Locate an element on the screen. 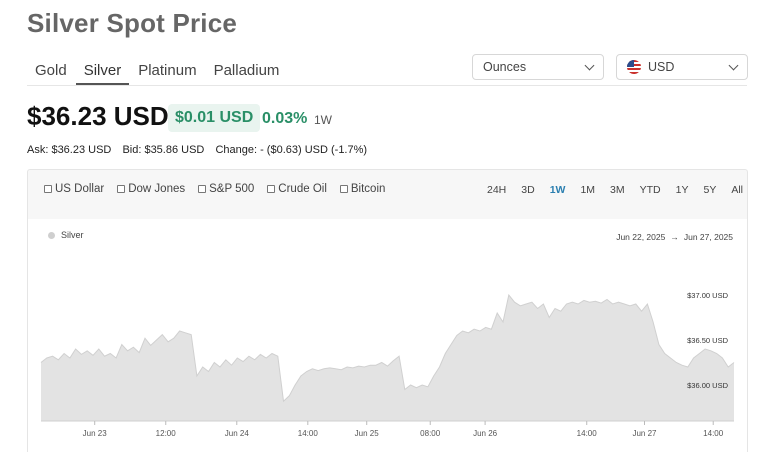 Image resolution: width=768 pixels, height=452 pixels. tab-platinum: Platinum is located at coordinates (167, 70).